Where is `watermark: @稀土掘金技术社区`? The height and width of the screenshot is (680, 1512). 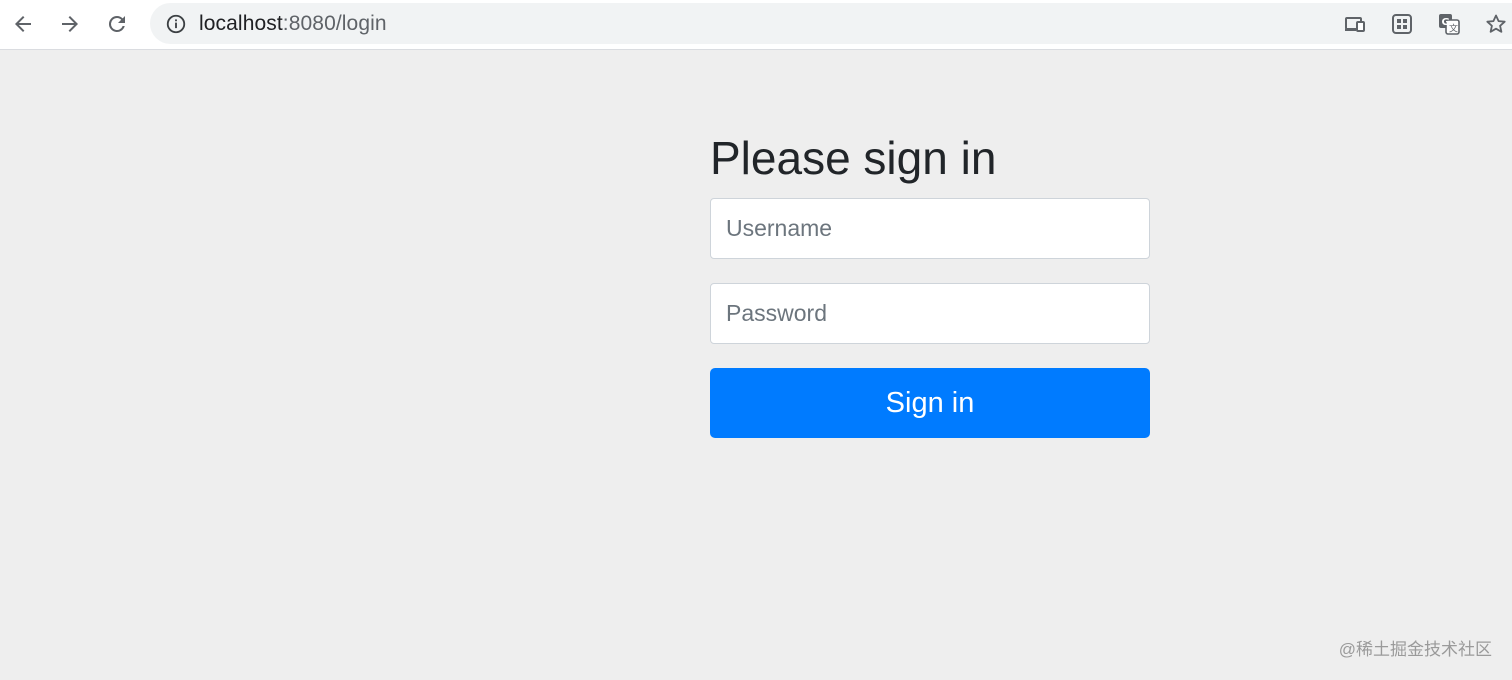 watermark: @稀土掘金技术社区 is located at coordinates (1415, 649).